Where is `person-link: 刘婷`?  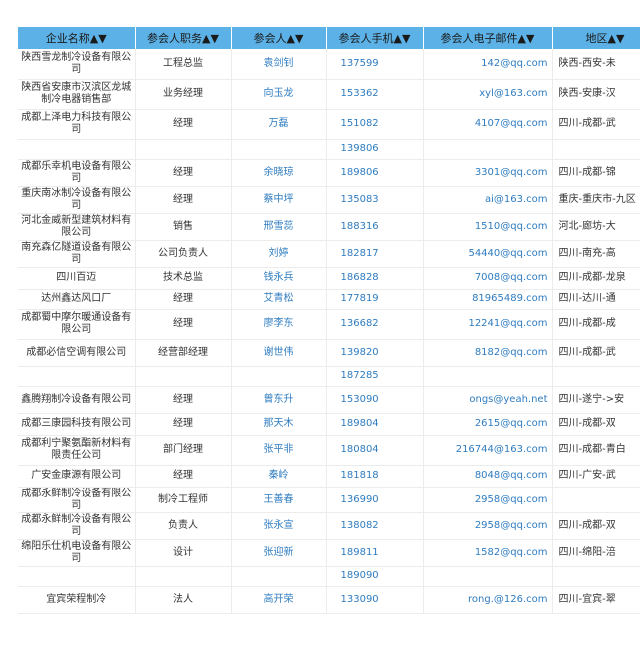 person-link: 刘婷 is located at coordinates (279, 254).